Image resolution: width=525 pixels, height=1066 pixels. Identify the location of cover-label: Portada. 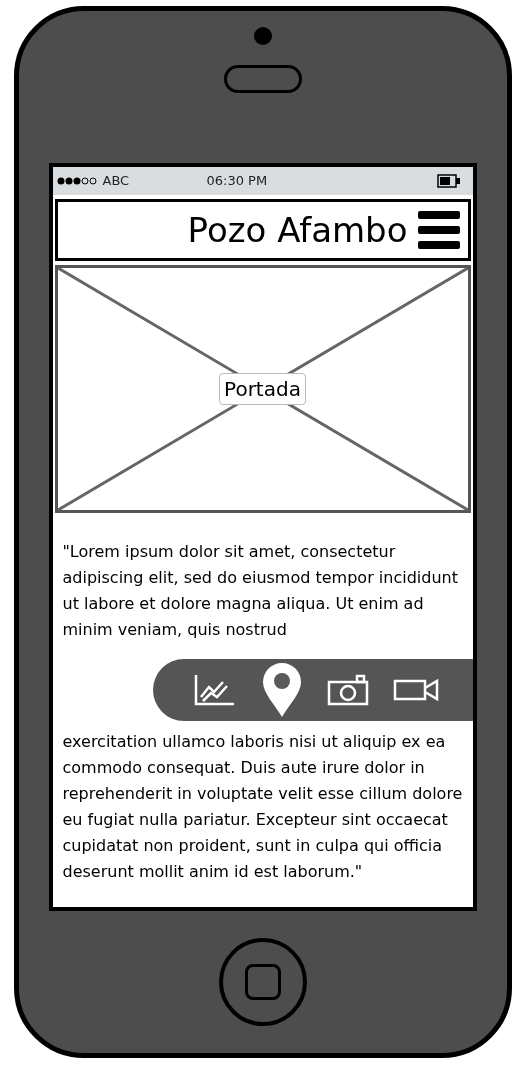
(262, 389).